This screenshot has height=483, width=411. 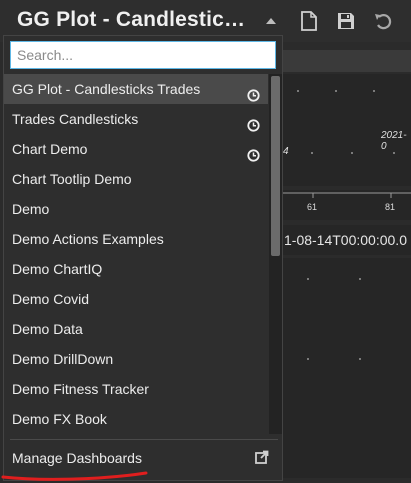 What do you see at coordinates (262, 459) in the screenshot?
I see `external-link-icon` at bounding box center [262, 459].